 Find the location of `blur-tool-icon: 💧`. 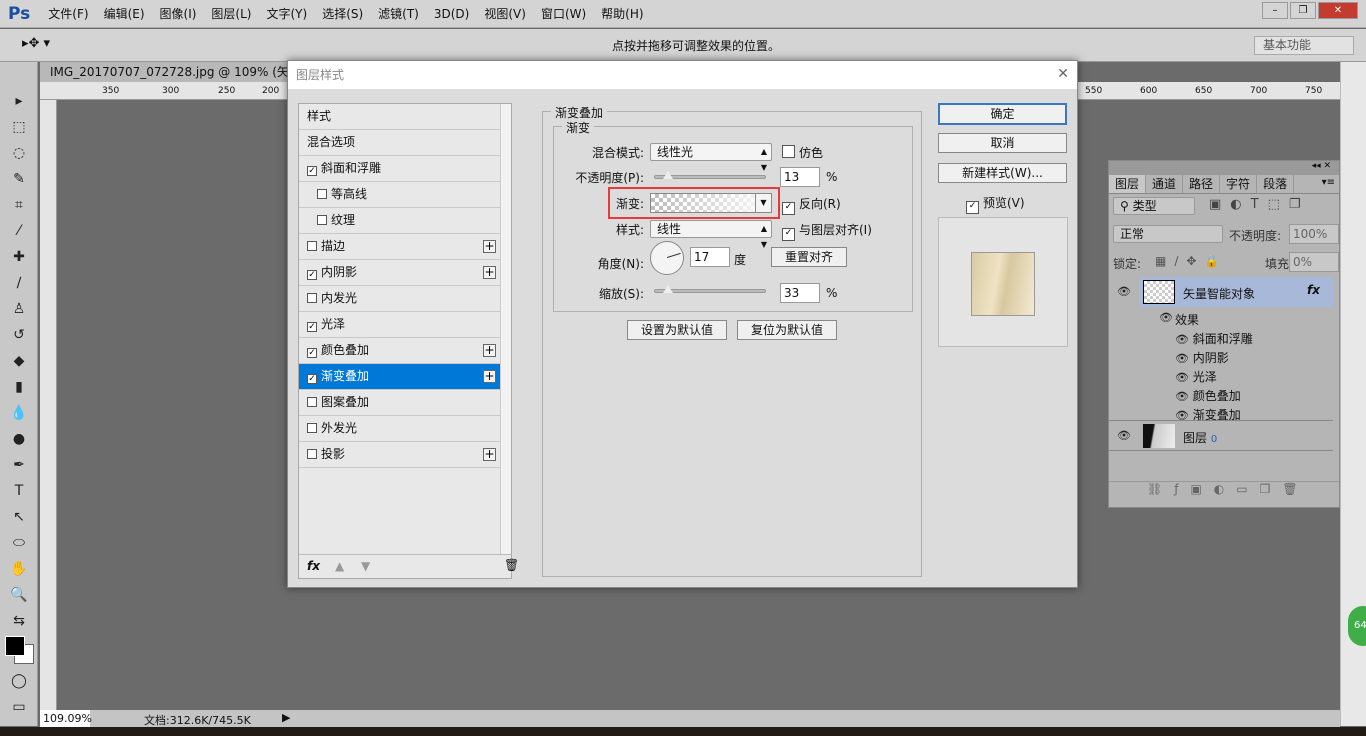

blur-tool-icon: 💧 is located at coordinates (19, 413).